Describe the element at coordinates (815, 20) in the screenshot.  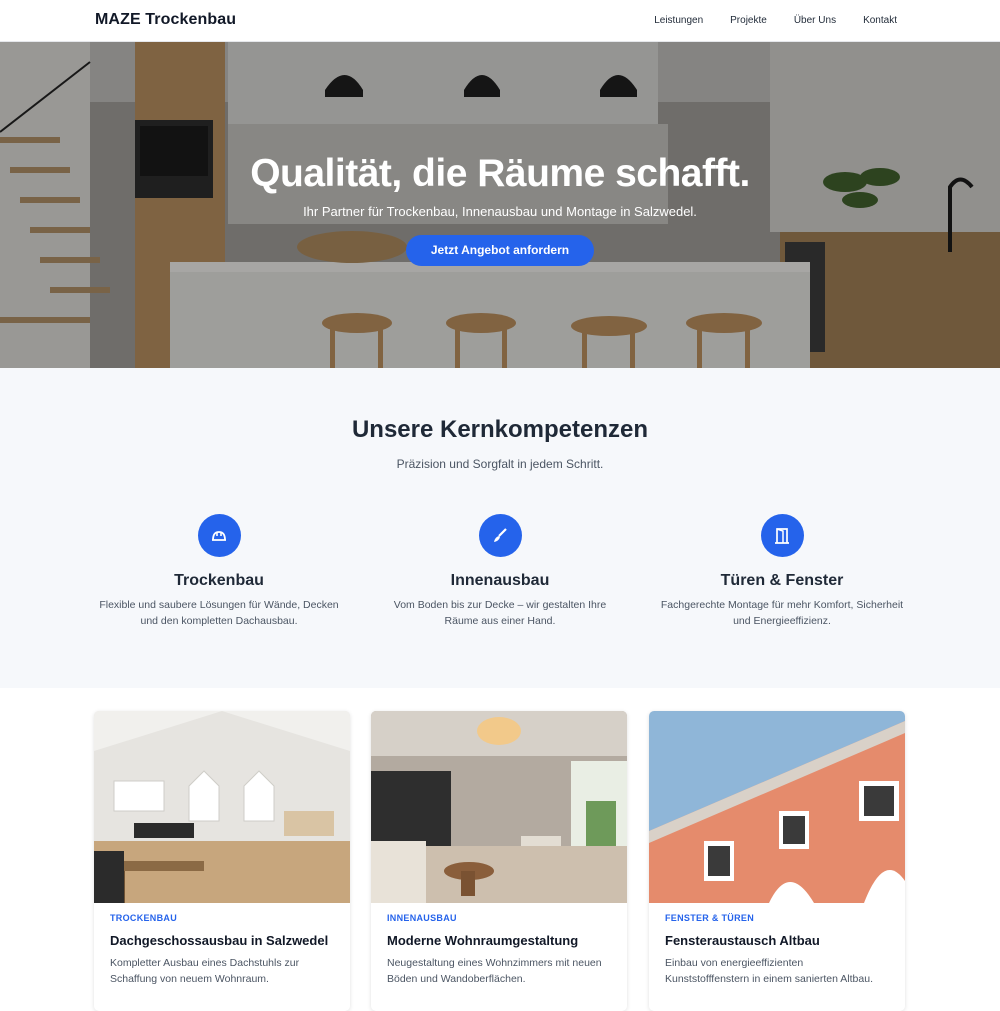
I see `nav-link-ueber-uns: Über Uns` at that location.